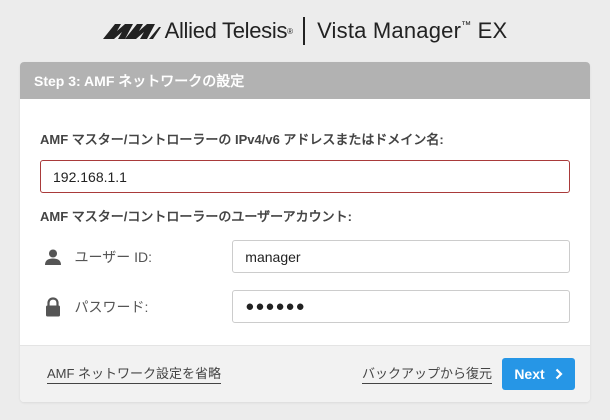  Describe the element at coordinates (492, 30) in the screenshot. I see `product-suffix: EX` at that location.